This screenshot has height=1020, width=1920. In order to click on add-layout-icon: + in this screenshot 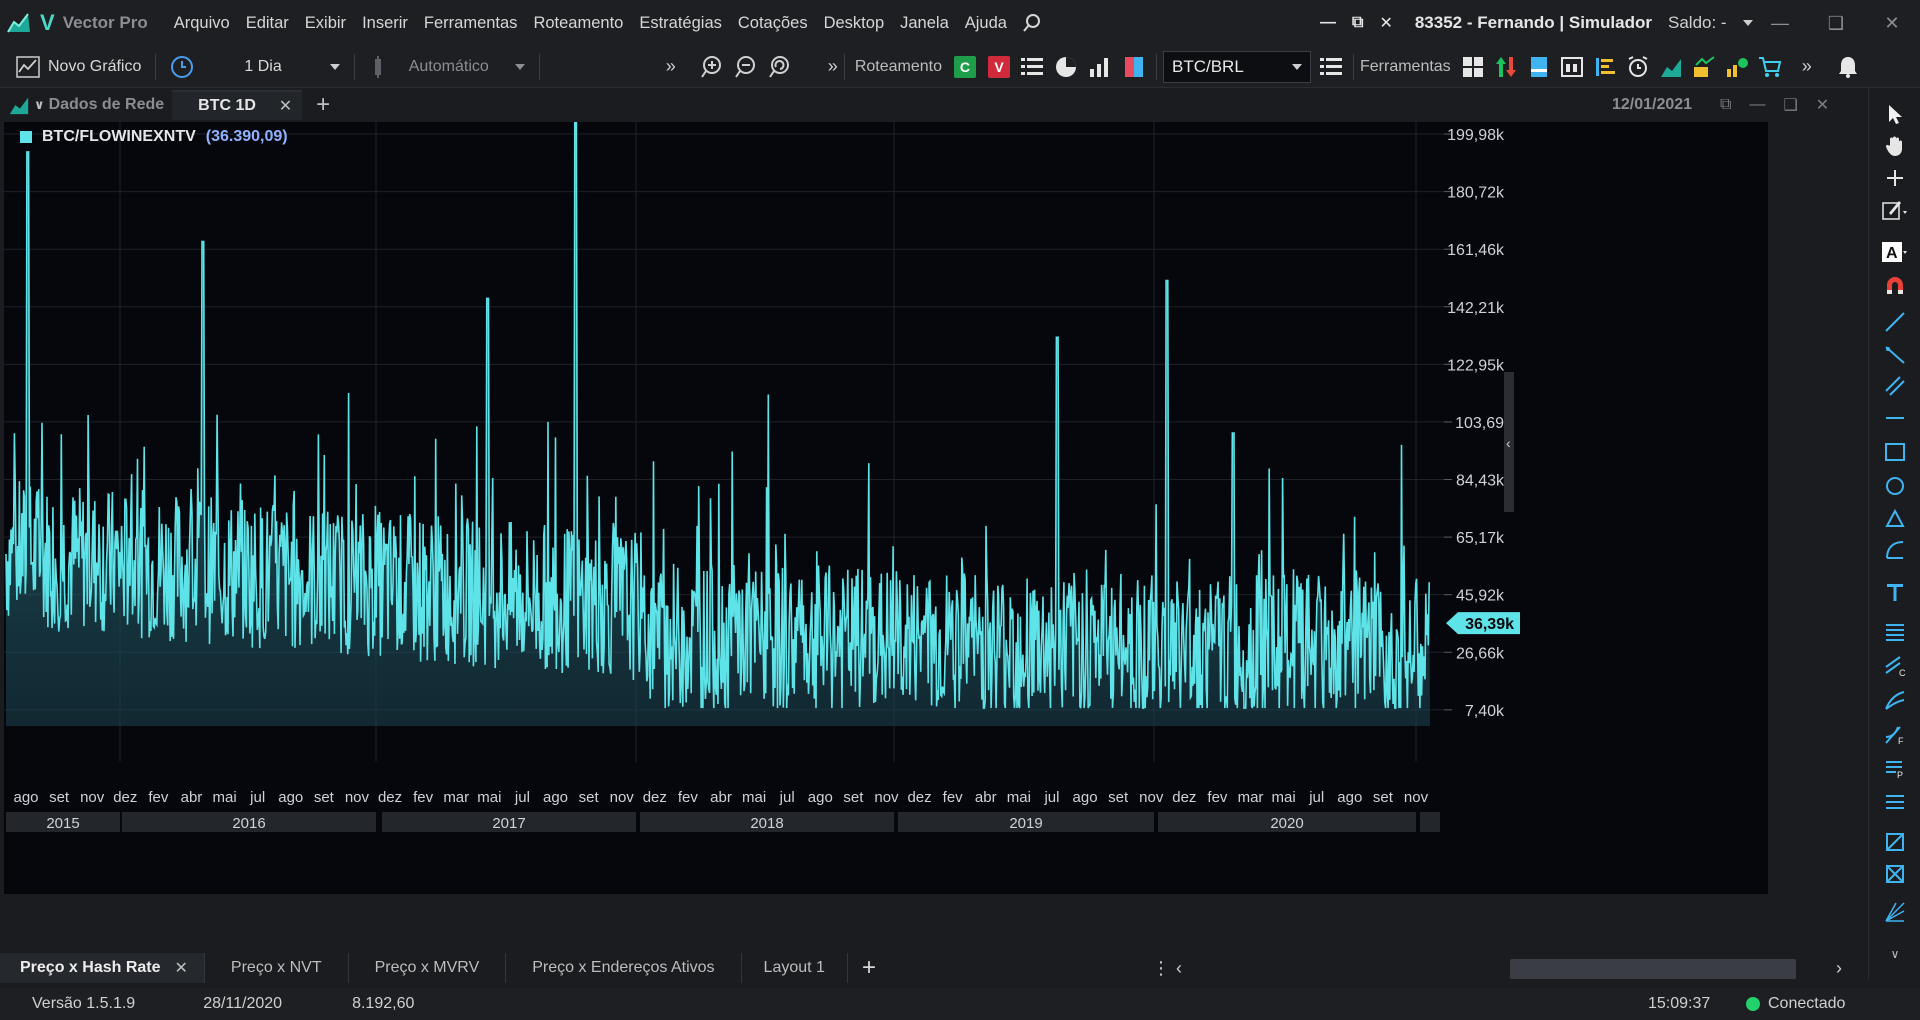, I will do `click(869, 968)`.